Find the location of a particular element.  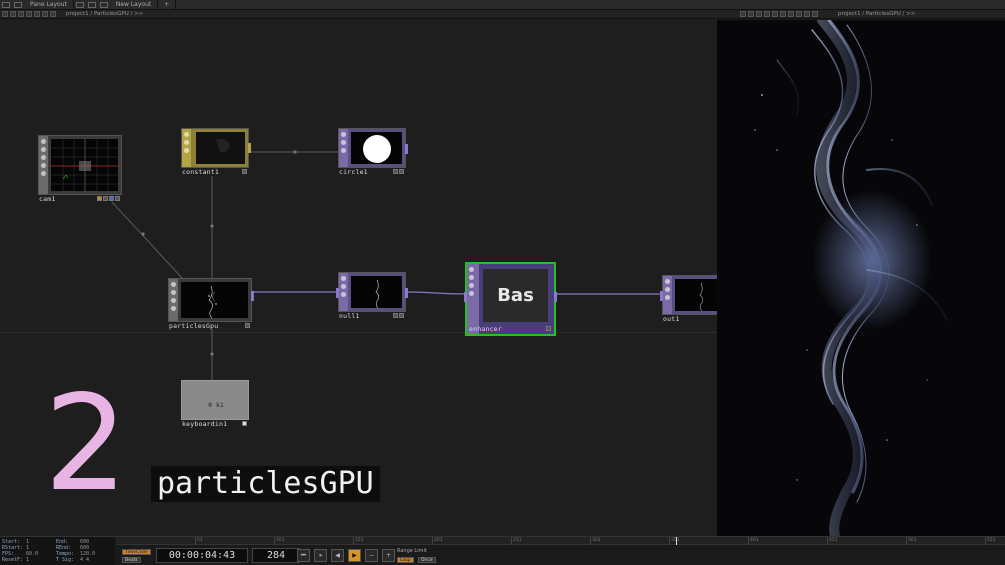

particles-preview is located at coordinates (212, 302).